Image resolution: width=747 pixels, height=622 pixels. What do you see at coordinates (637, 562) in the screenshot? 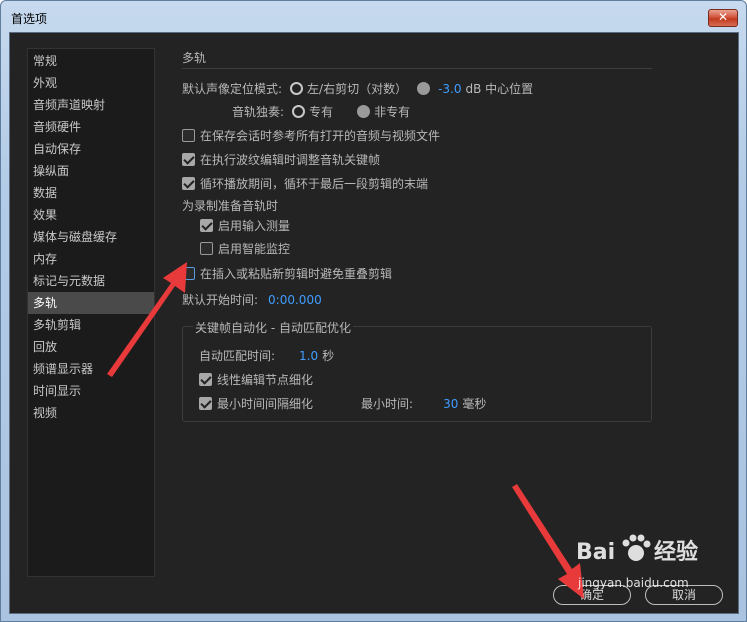
I see `baidu-watermark: Bai 经验 jingyan.baidu.com` at bounding box center [637, 562].